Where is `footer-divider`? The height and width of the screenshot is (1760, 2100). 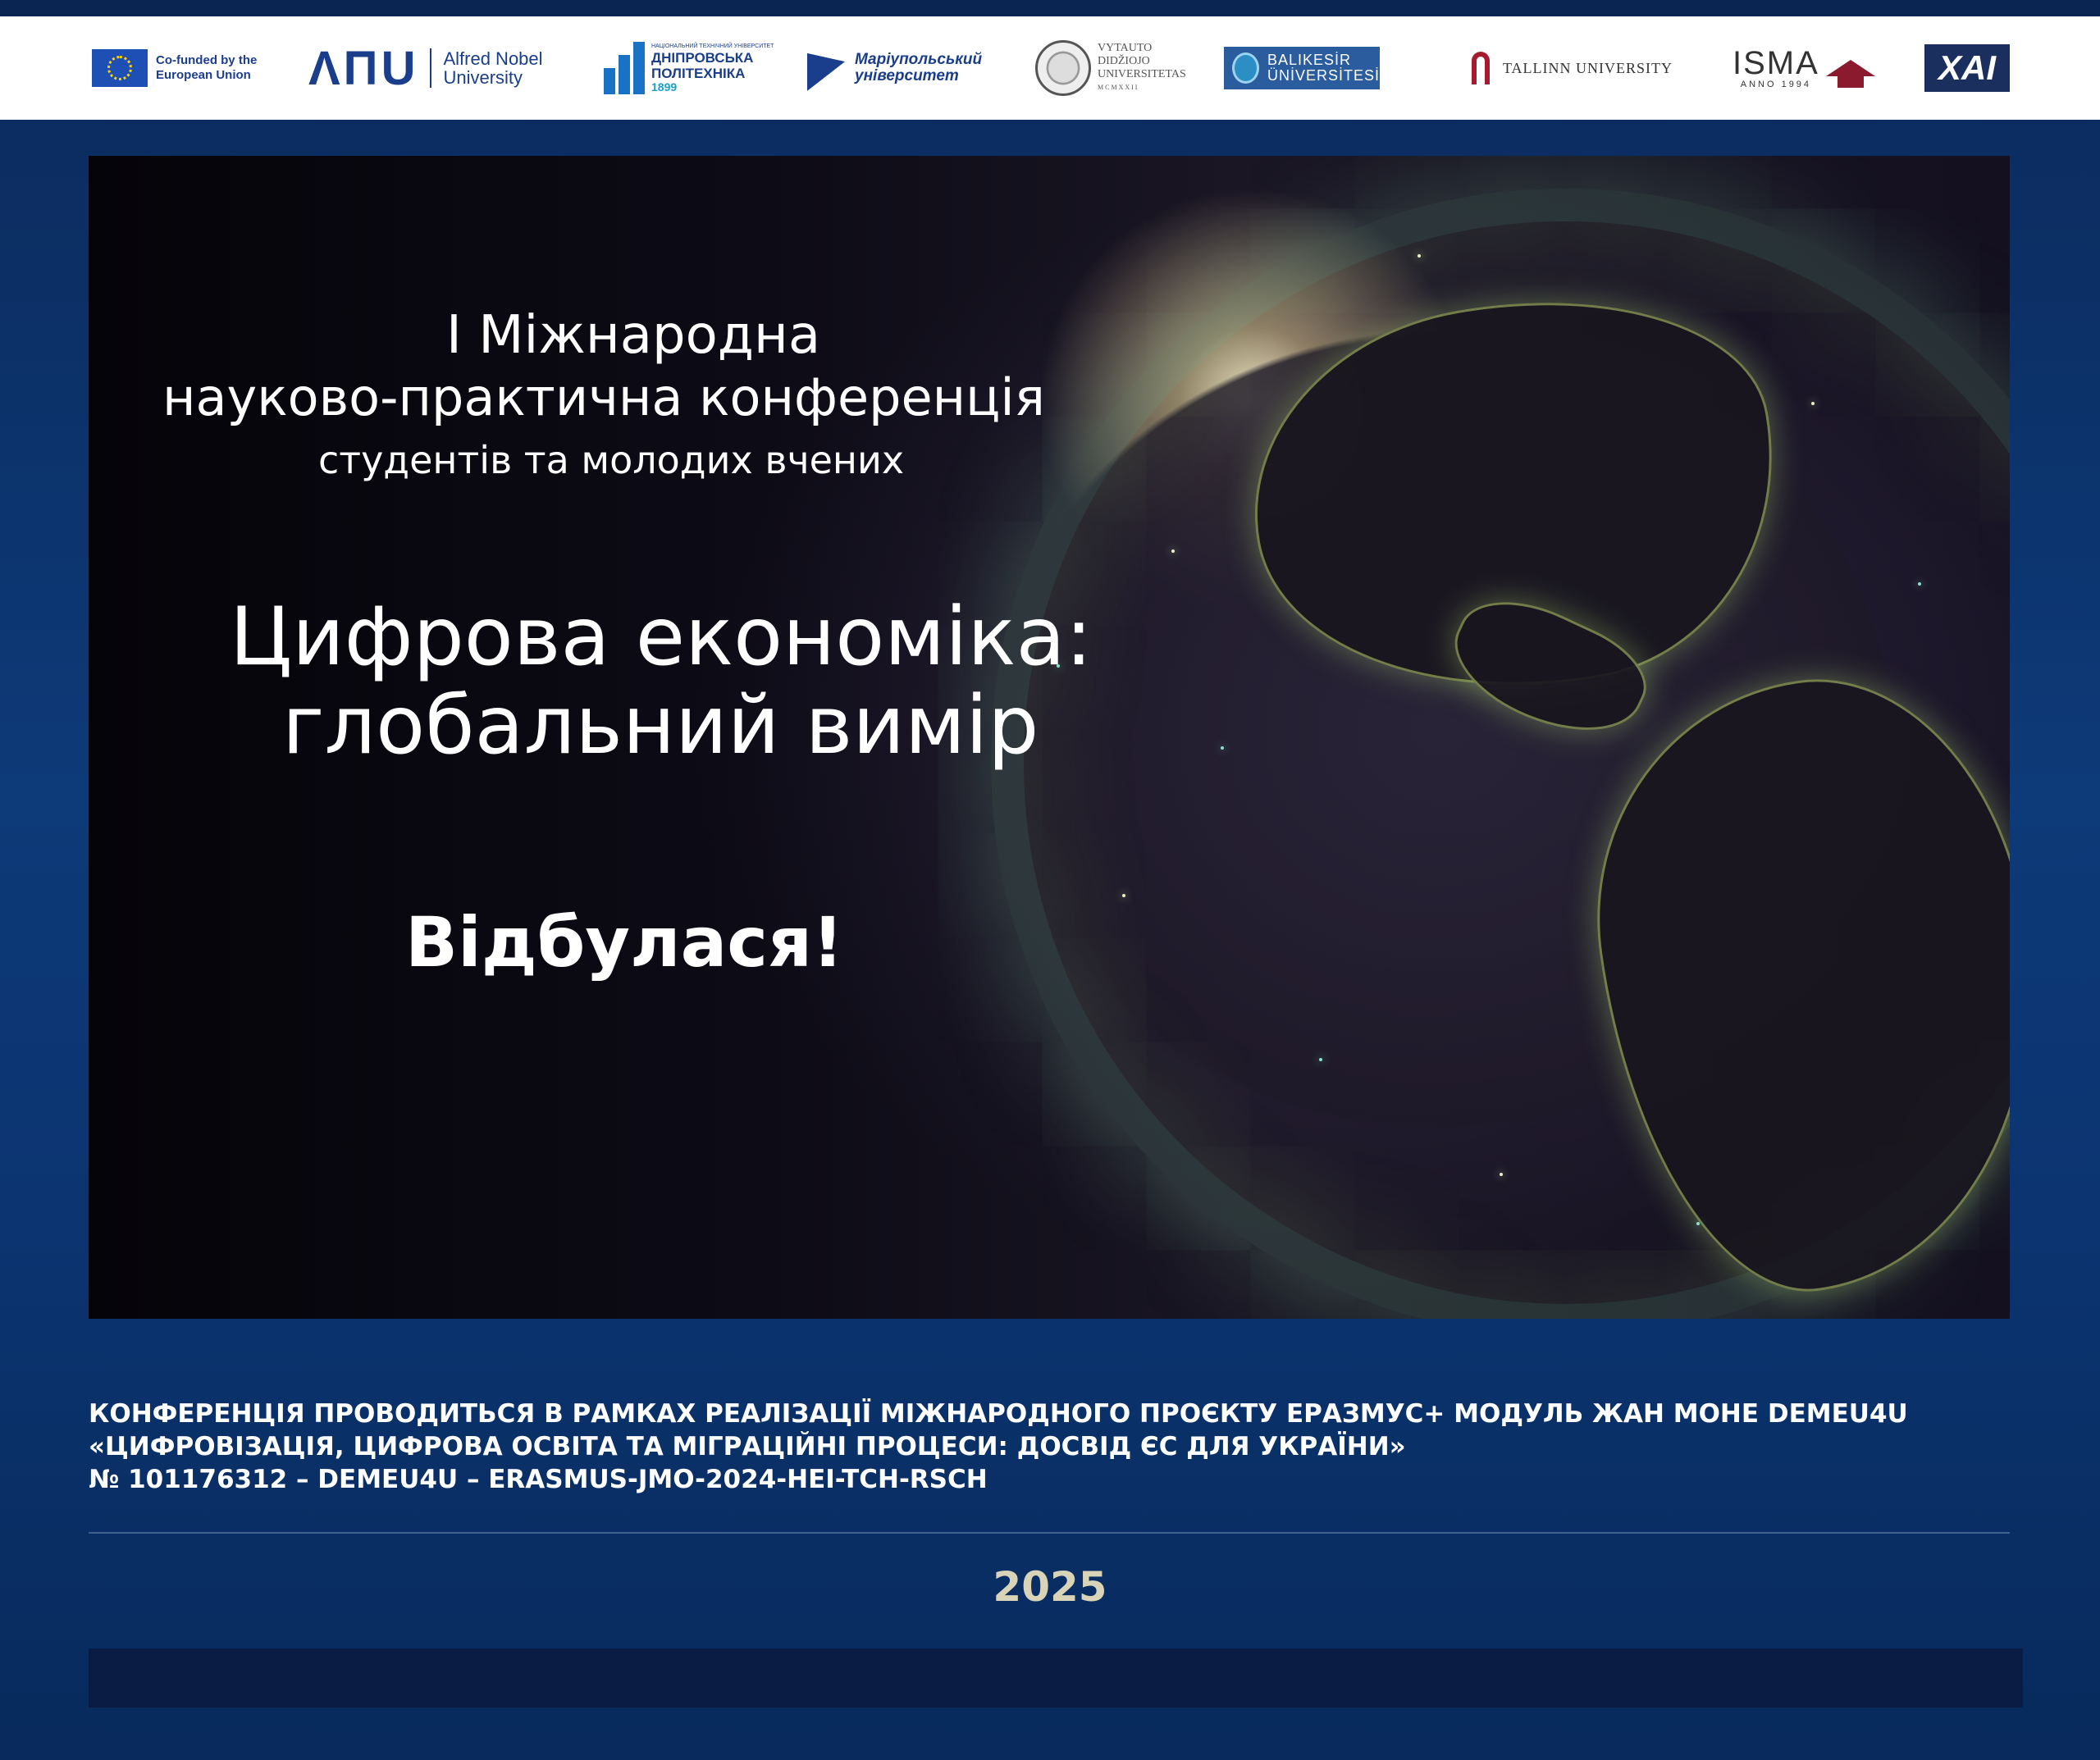
footer-divider is located at coordinates (1049, 1533).